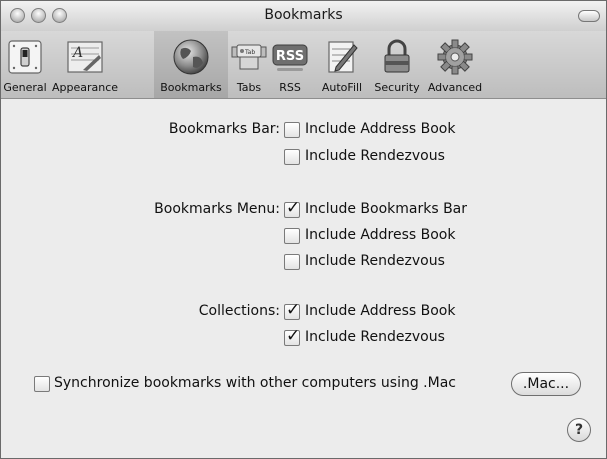 This screenshot has width=607, height=459. What do you see at coordinates (292, 157) in the screenshot?
I see `bookmarks-bar-rendezvous-checkbox` at bounding box center [292, 157].